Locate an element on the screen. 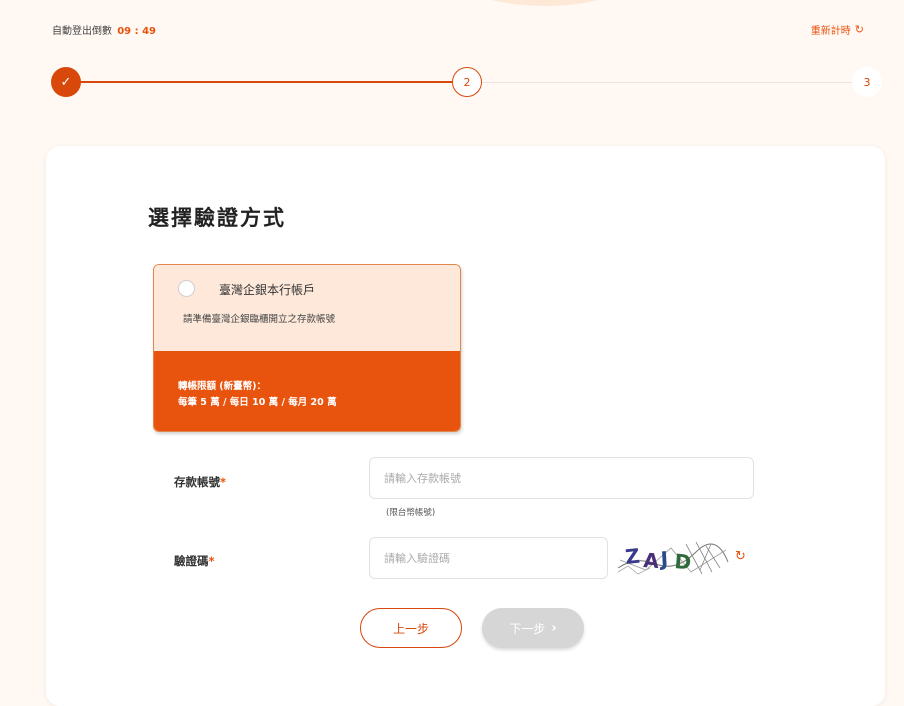  account-label: 存款帳號* is located at coordinates (200, 482).